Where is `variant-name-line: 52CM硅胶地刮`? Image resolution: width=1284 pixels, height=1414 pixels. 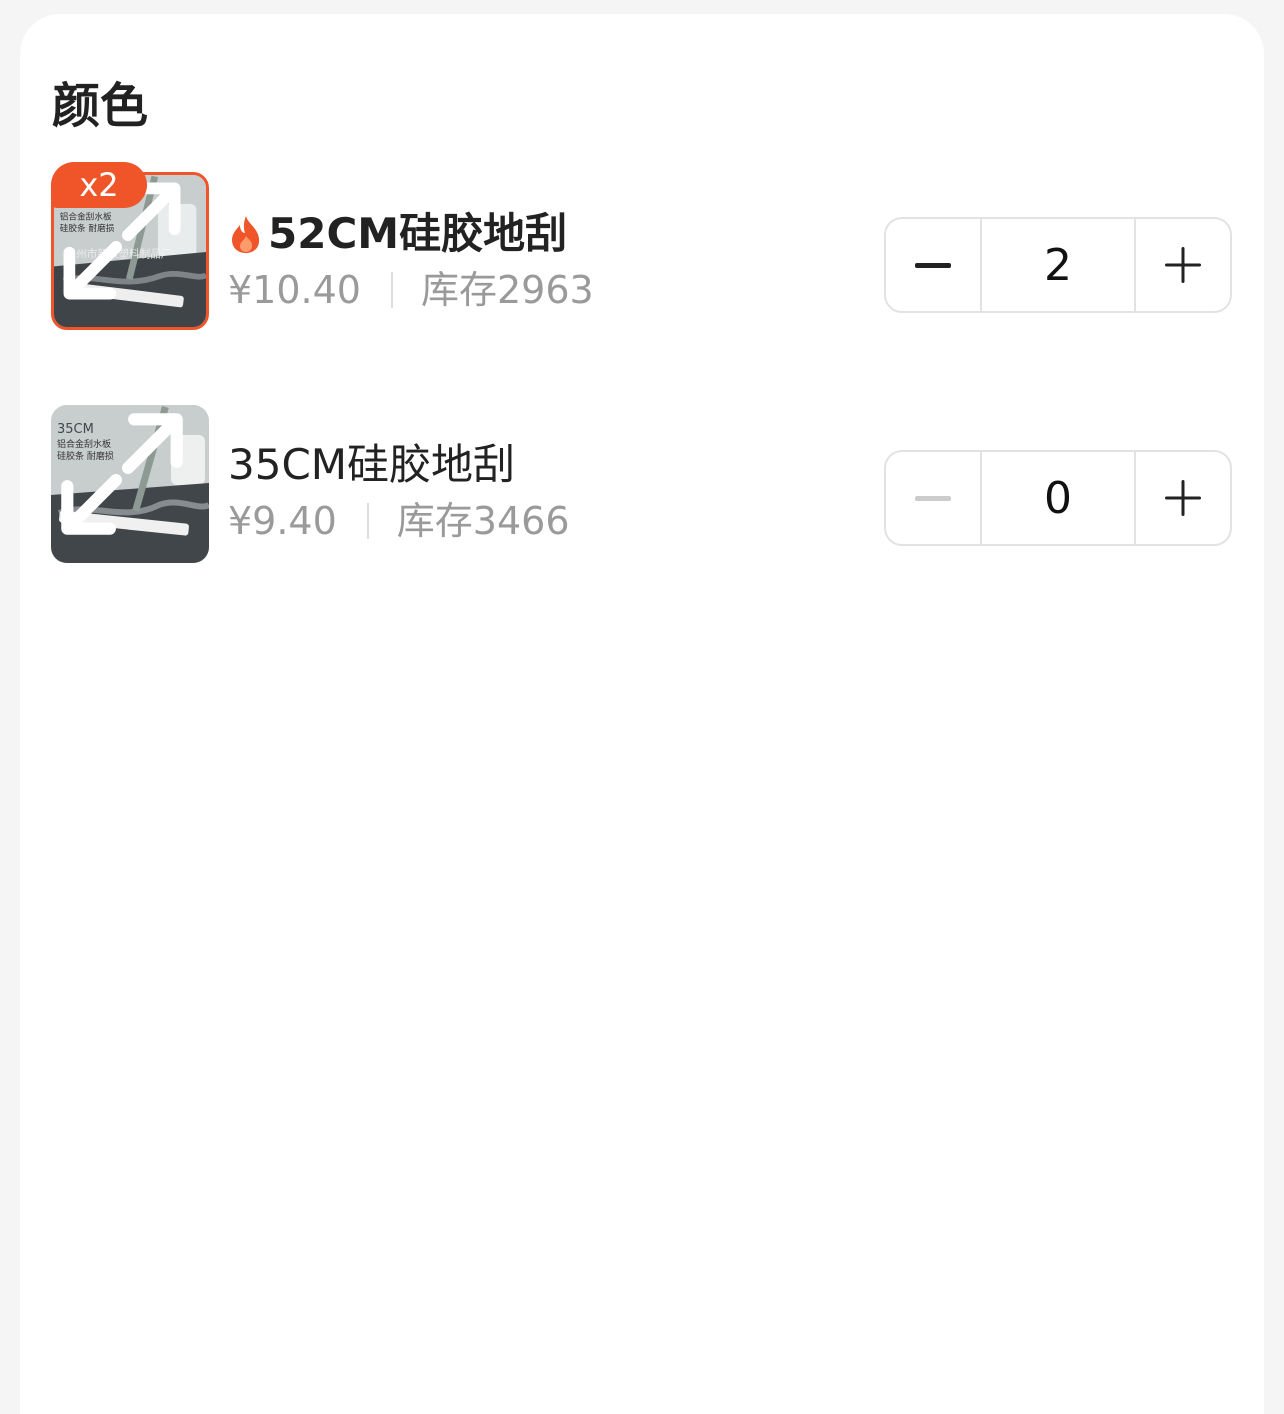 variant-name-line: 52CM硅胶地刮 is located at coordinates (411, 234).